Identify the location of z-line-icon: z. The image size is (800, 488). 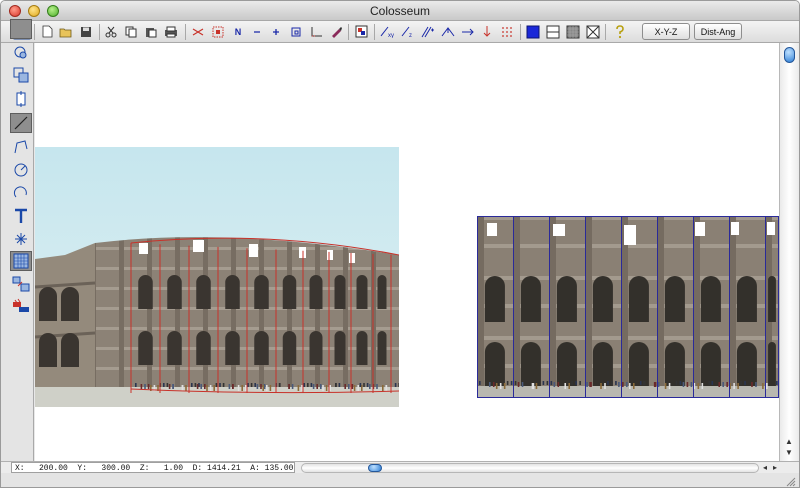
(406, 32).